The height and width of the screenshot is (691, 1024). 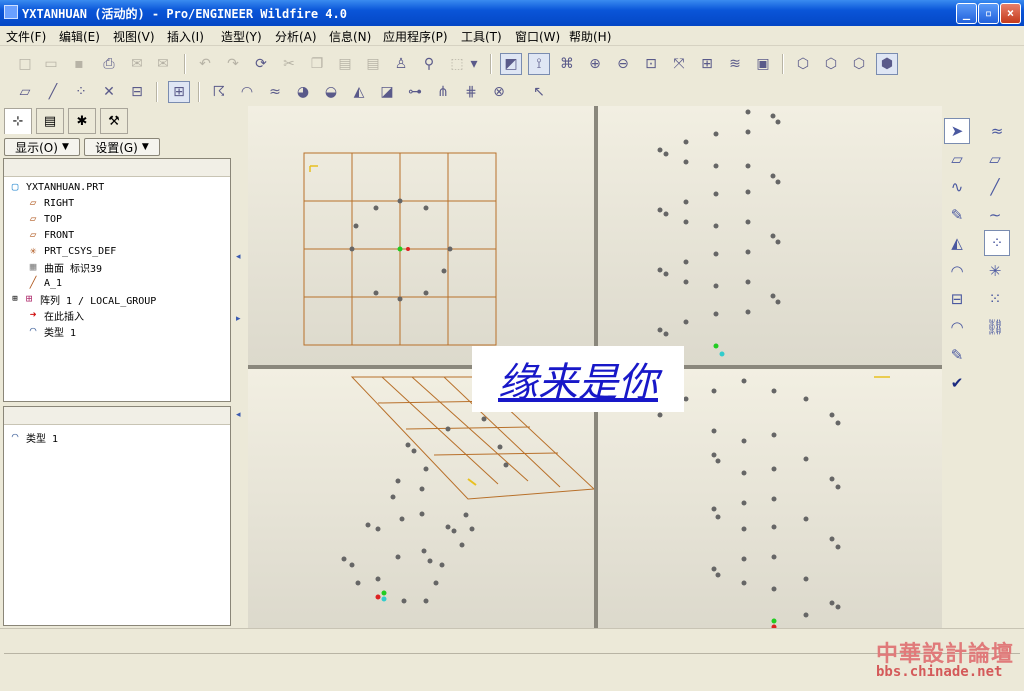 What do you see at coordinates (988, 13) in the screenshot?
I see `maximize-button: ▫` at bounding box center [988, 13].